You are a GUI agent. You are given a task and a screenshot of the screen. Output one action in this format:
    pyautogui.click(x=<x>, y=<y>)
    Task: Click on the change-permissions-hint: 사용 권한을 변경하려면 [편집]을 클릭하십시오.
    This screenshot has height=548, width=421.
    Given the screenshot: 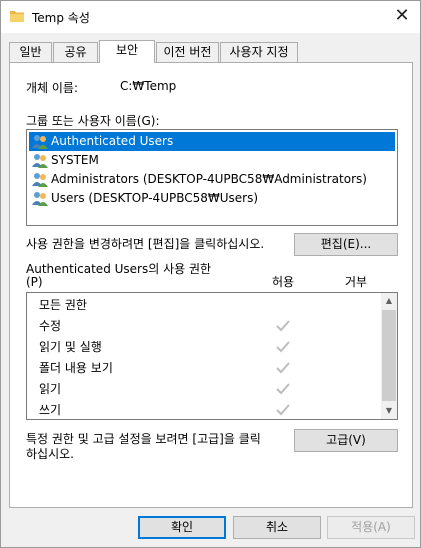 What is the action you would take?
    pyautogui.click(x=145, y=244)
    